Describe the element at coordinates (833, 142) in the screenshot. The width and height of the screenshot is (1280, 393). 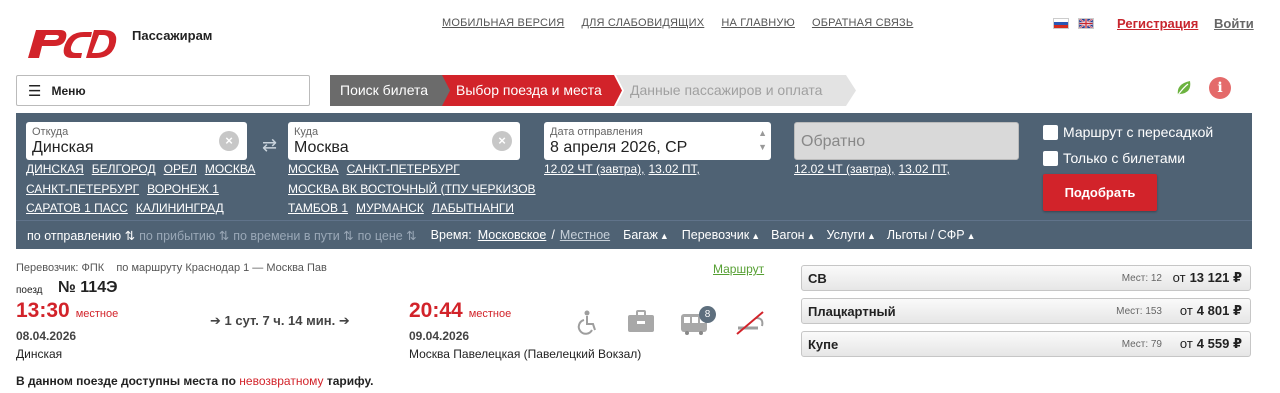
I see `return-date-placeholder: Обратно` at that location.